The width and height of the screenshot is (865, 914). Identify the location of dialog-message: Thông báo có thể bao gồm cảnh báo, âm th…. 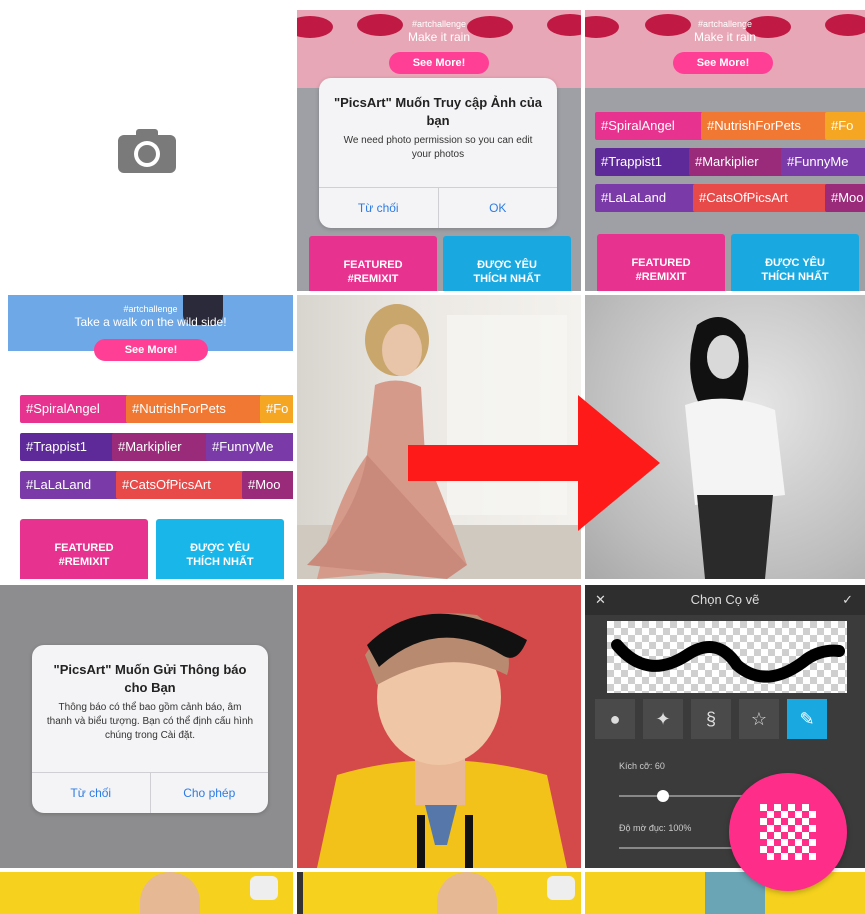
(150, 721).